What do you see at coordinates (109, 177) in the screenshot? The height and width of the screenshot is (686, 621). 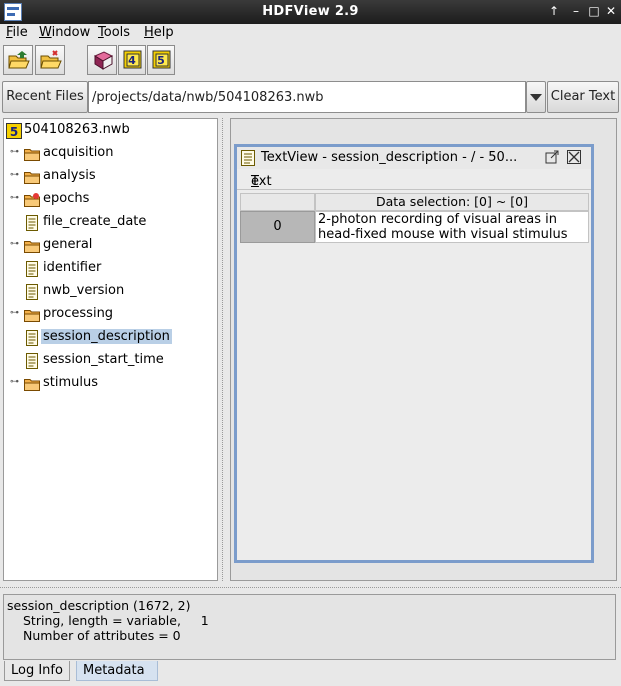 I see `tree-item-analysis: ⊶ analysis` at bounding box center [109, 177].